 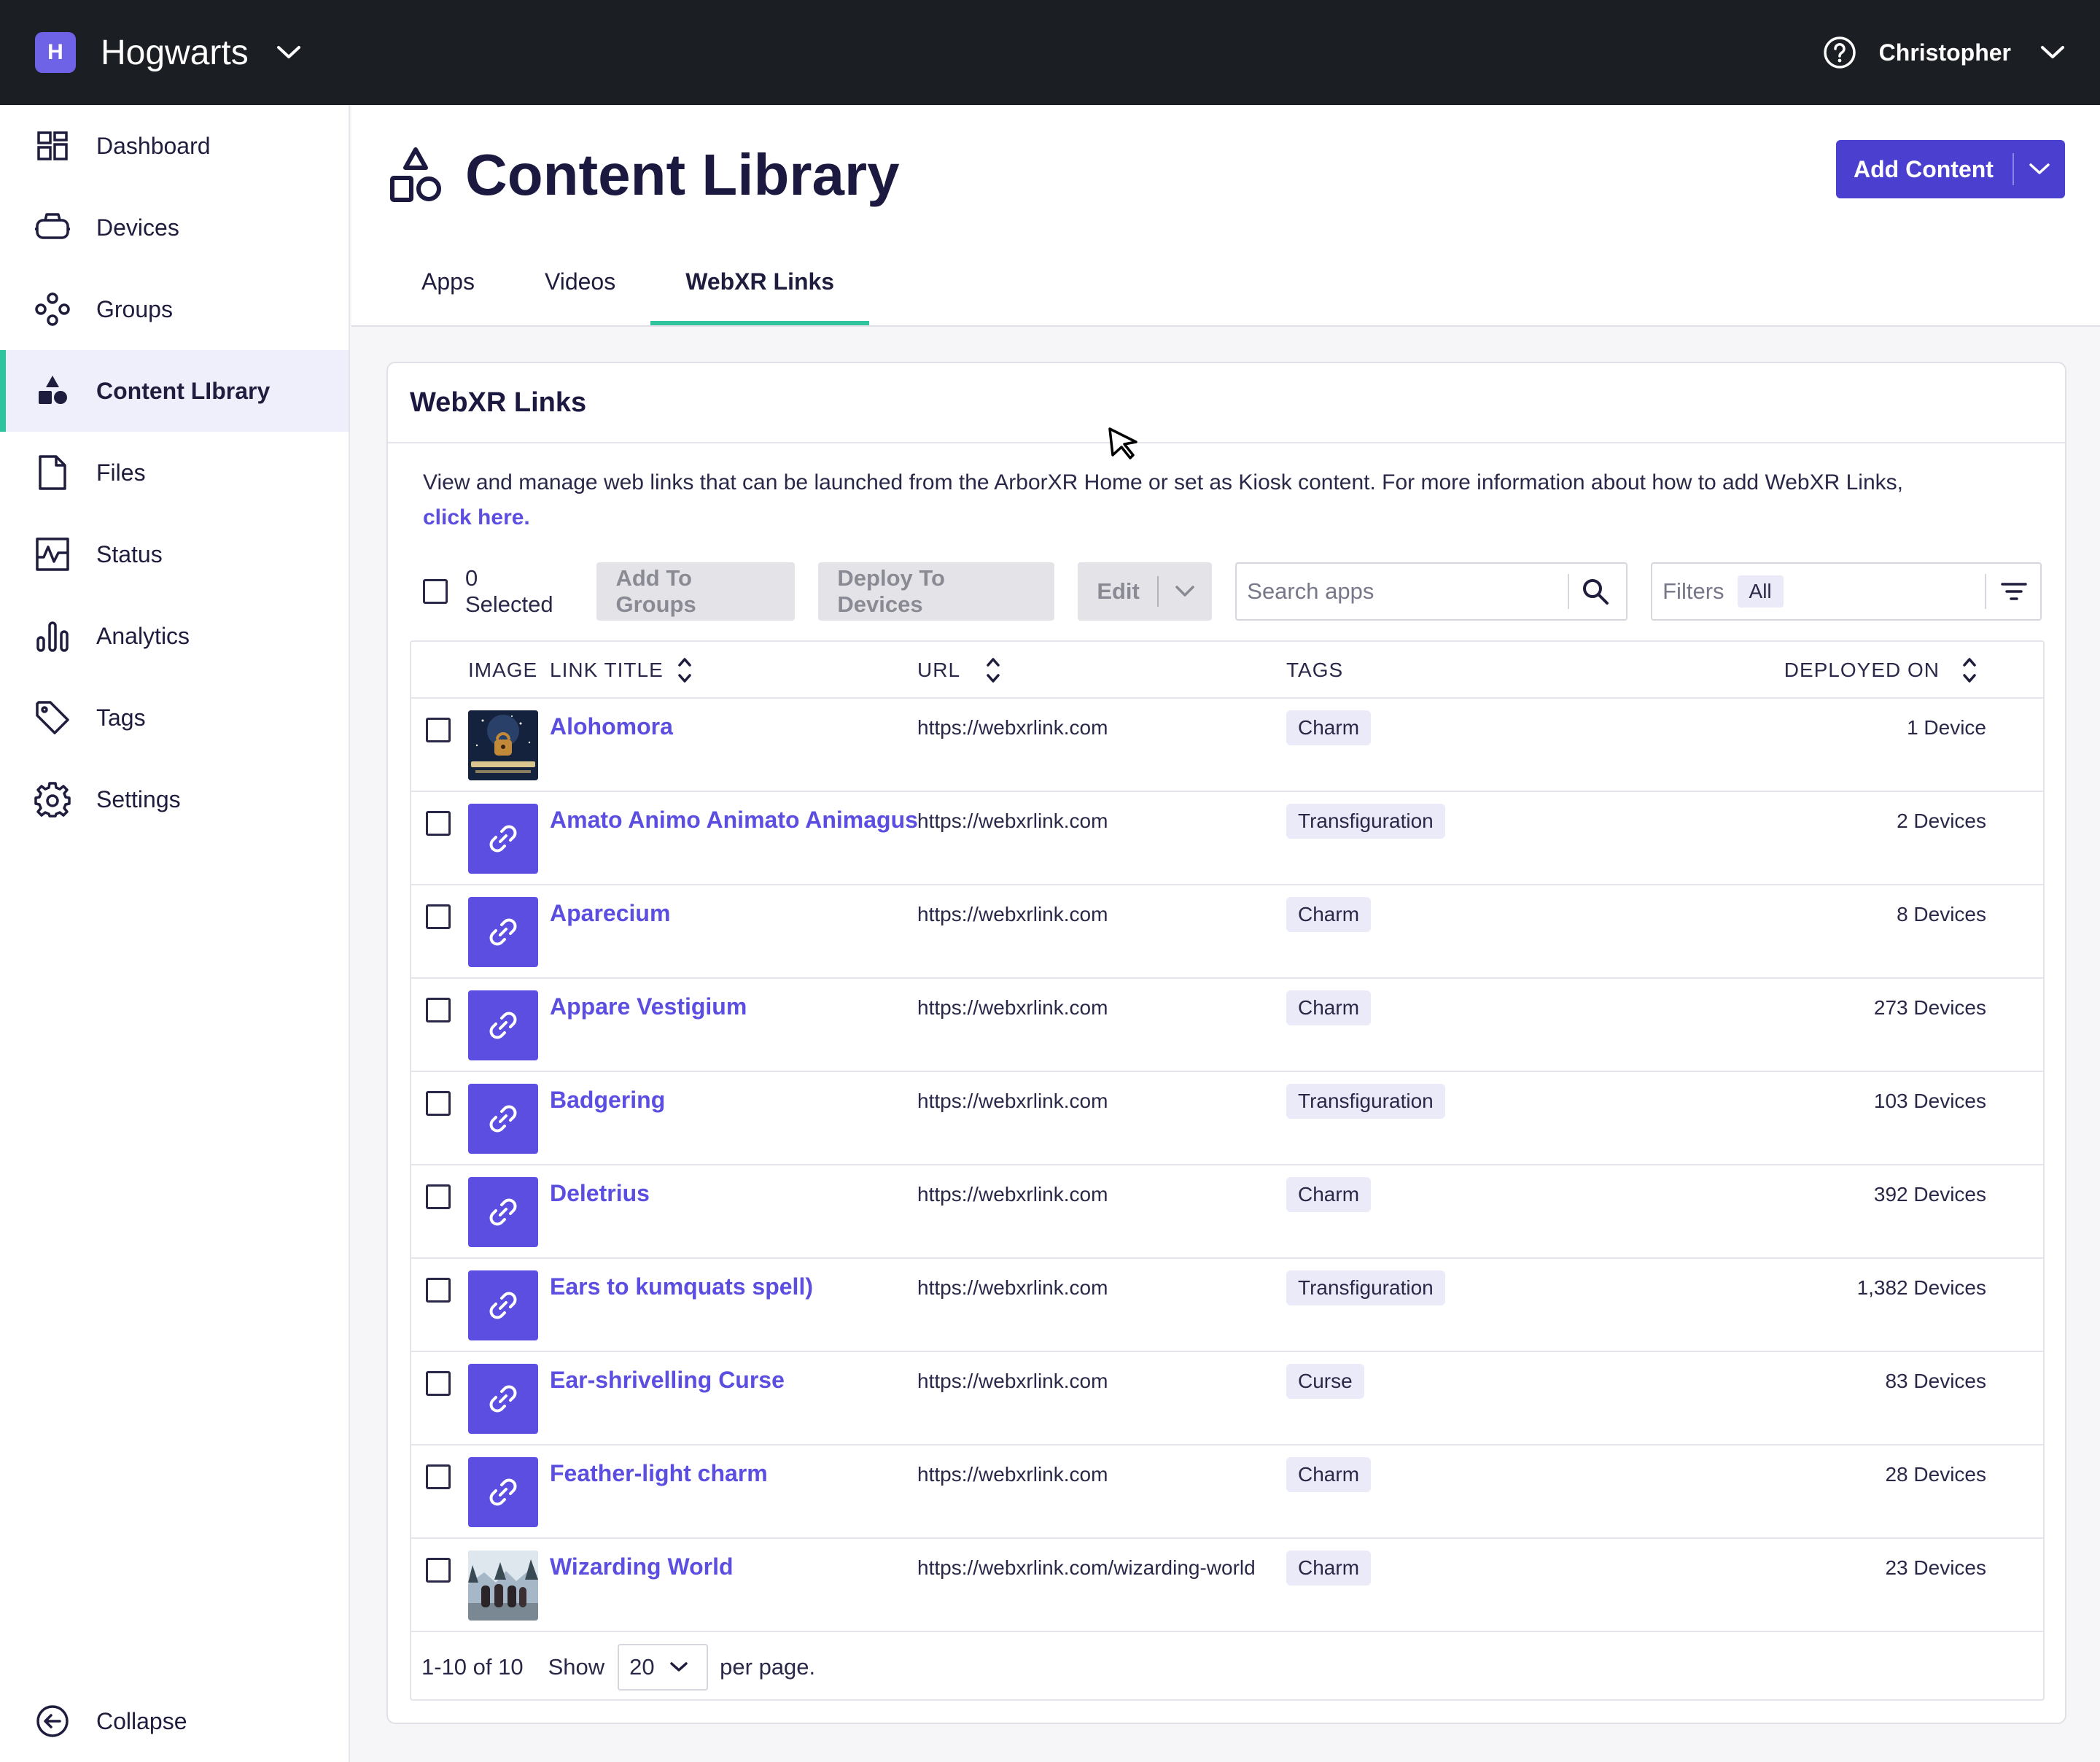 I want to click on help-icon, so click(x=1839, y=52).